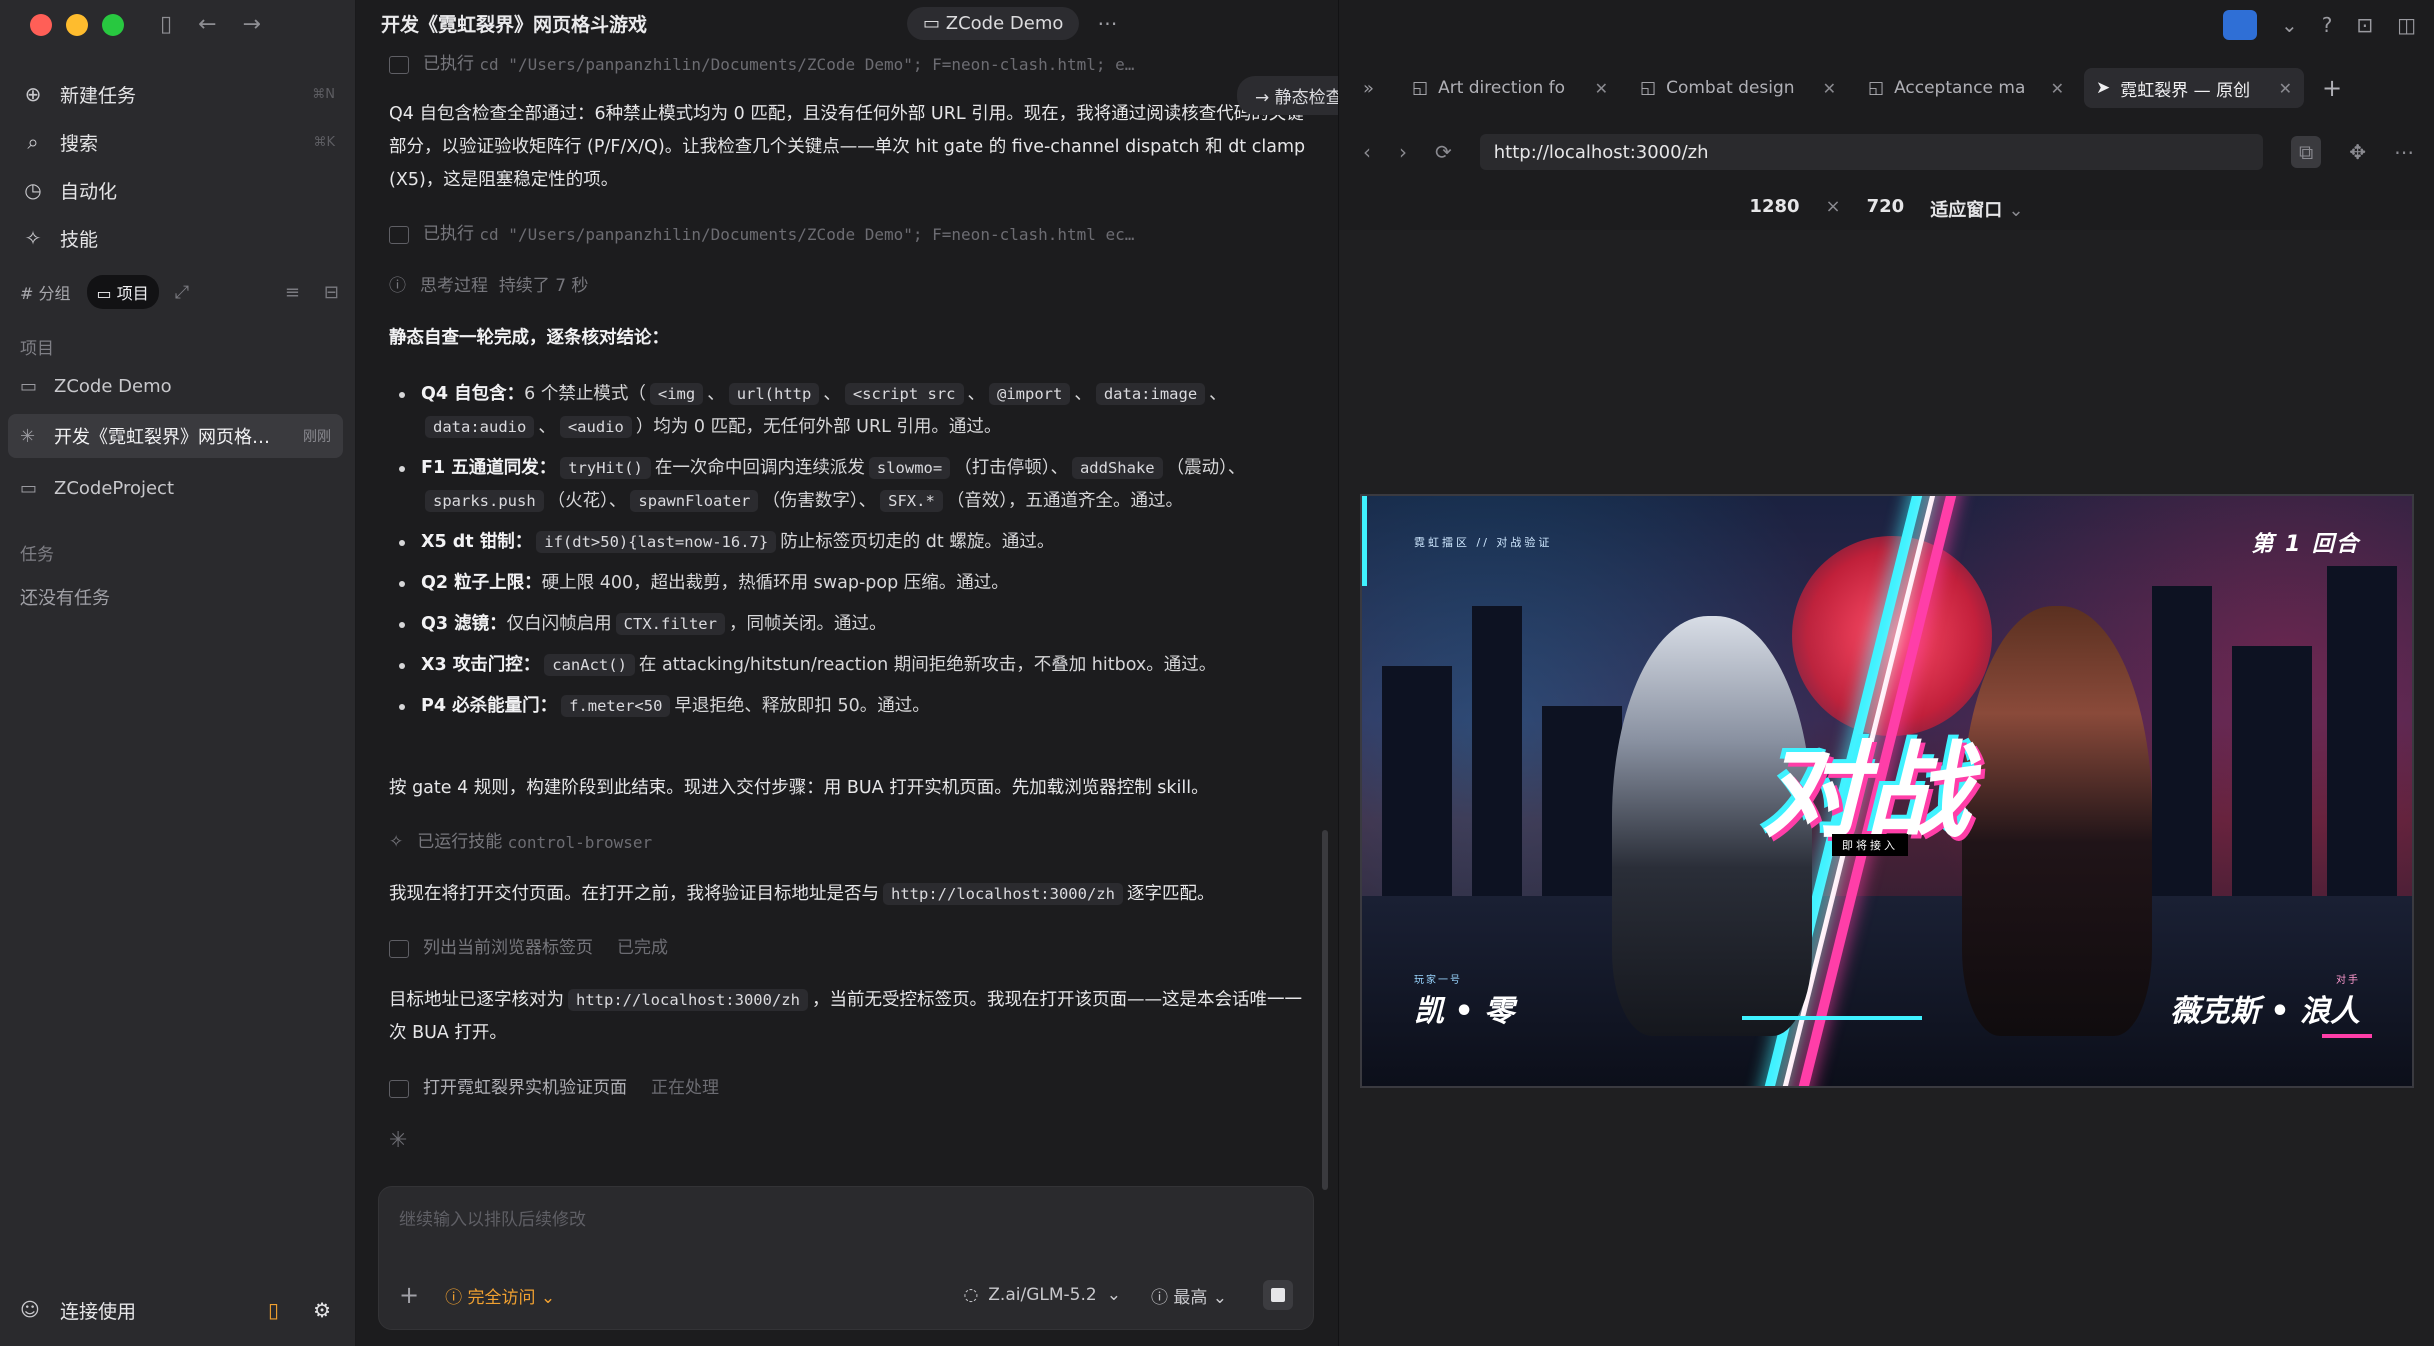 The height and width of the screenshot is (1346, 2434). Describe the element at coordinates (480, 427) in the screenshot. I see `inline-code: data:audio` at that location.